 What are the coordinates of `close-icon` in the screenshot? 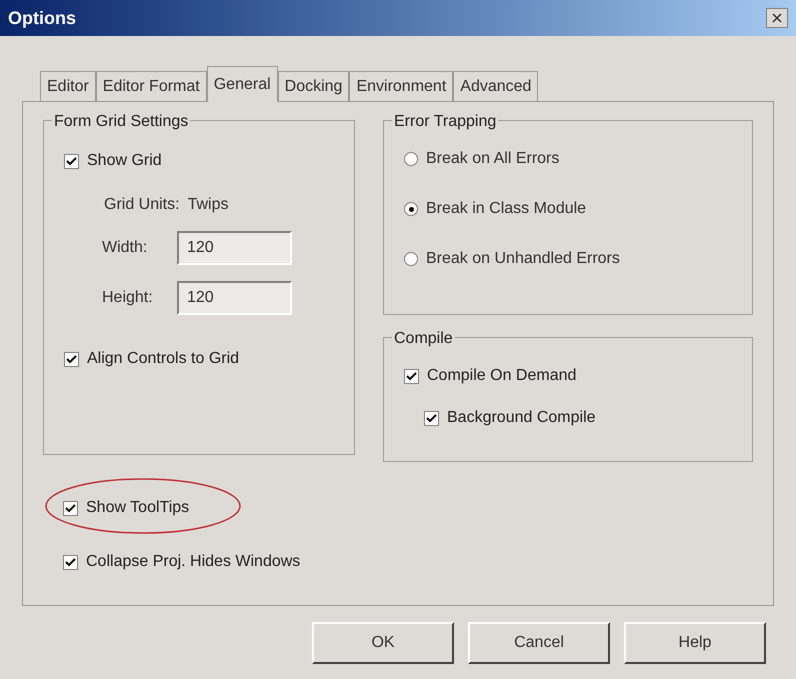 It's located at (777, 18).